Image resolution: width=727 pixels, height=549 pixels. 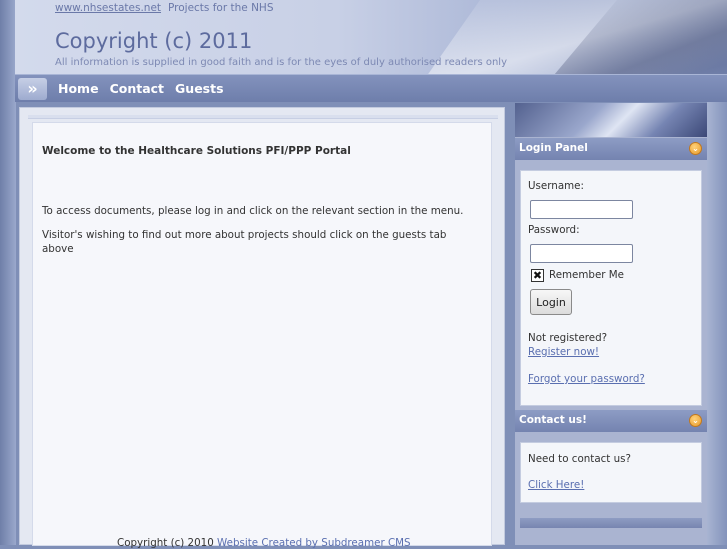 I want to click on contact-panel-header: Contact us! ⌄, so click(x=611, y=421).